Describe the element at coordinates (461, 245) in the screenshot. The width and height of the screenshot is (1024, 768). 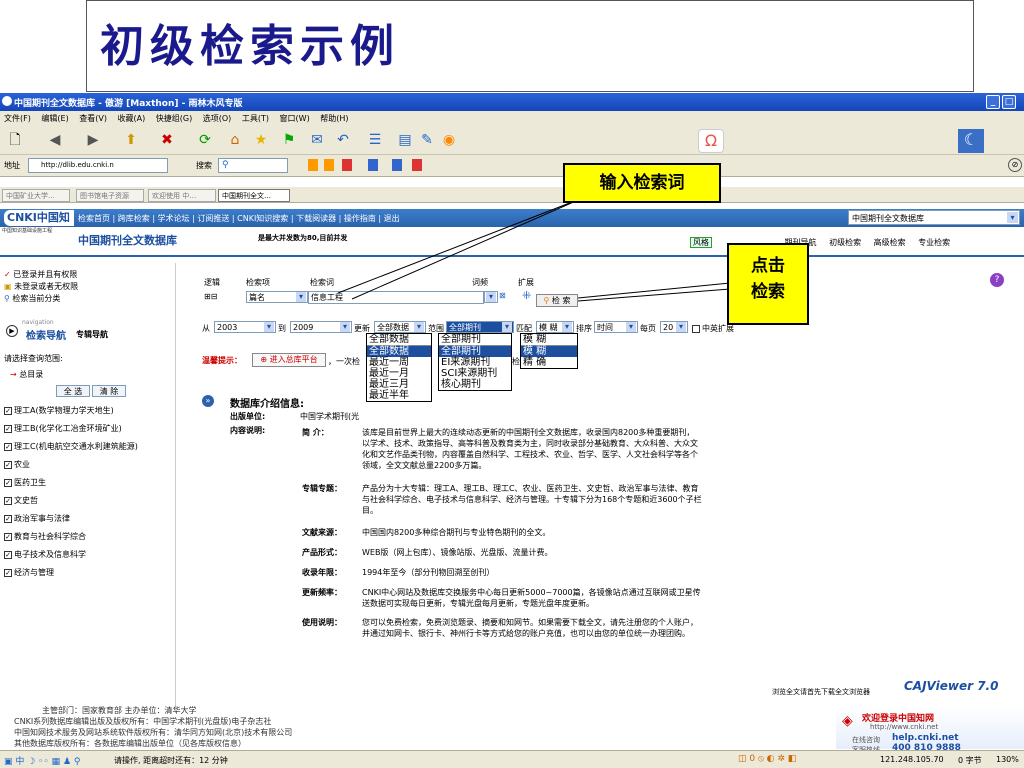
I see `callout-line-term` at that location.